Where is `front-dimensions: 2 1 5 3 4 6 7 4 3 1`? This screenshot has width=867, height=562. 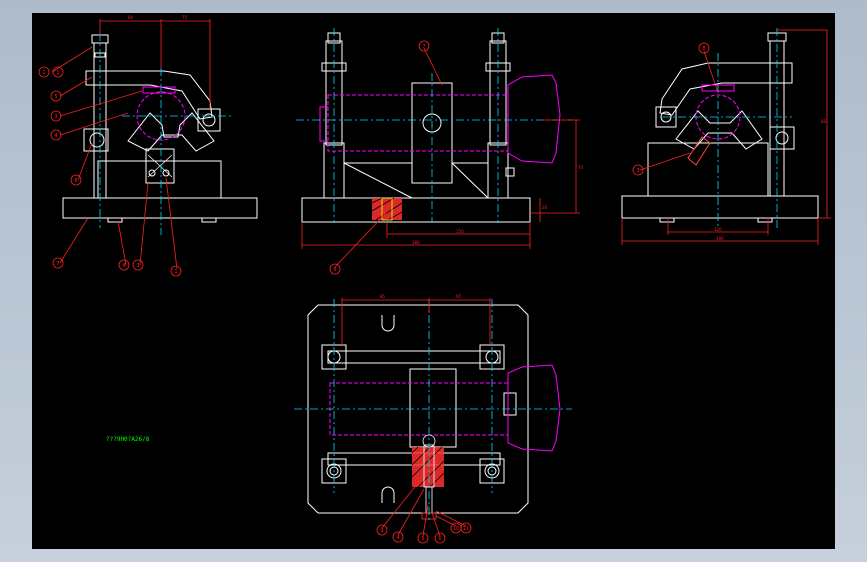
front-dimensions: 2 1 5 3 4 6 7 4 3 1 is located at coordinates (124, 148).